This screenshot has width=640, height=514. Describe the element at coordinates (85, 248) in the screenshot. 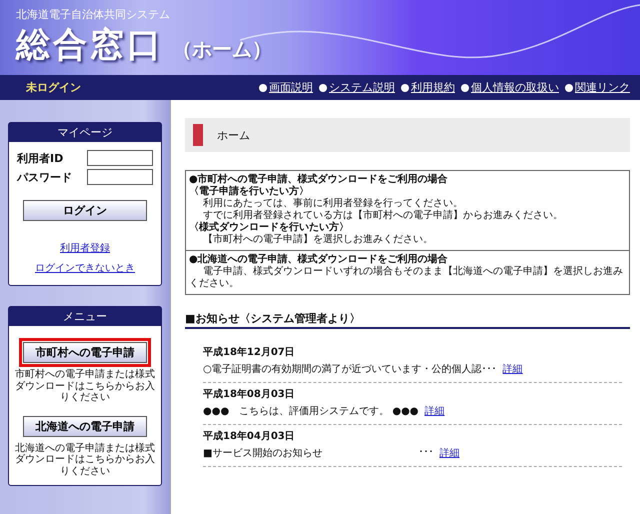

I see `sidebar-link: 利用者登録` at that location.